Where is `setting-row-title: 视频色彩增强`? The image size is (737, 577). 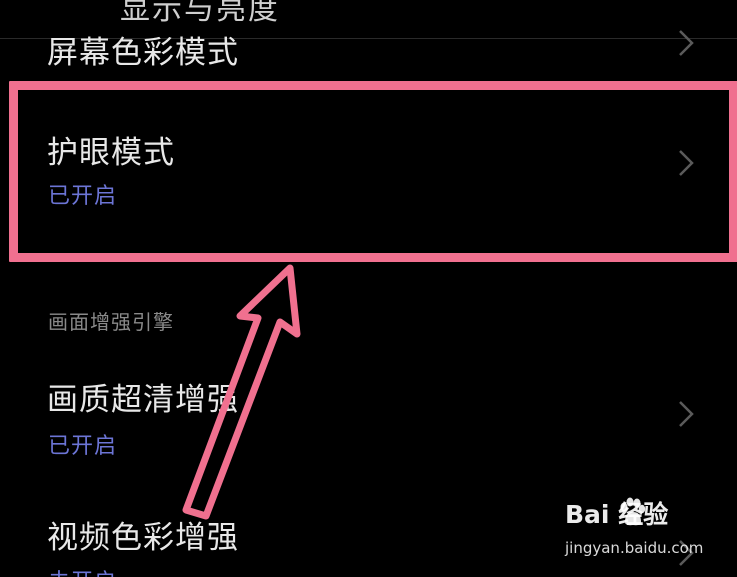 setting-row-title: 视频色彩增强 is located at coordinates (143, 538).